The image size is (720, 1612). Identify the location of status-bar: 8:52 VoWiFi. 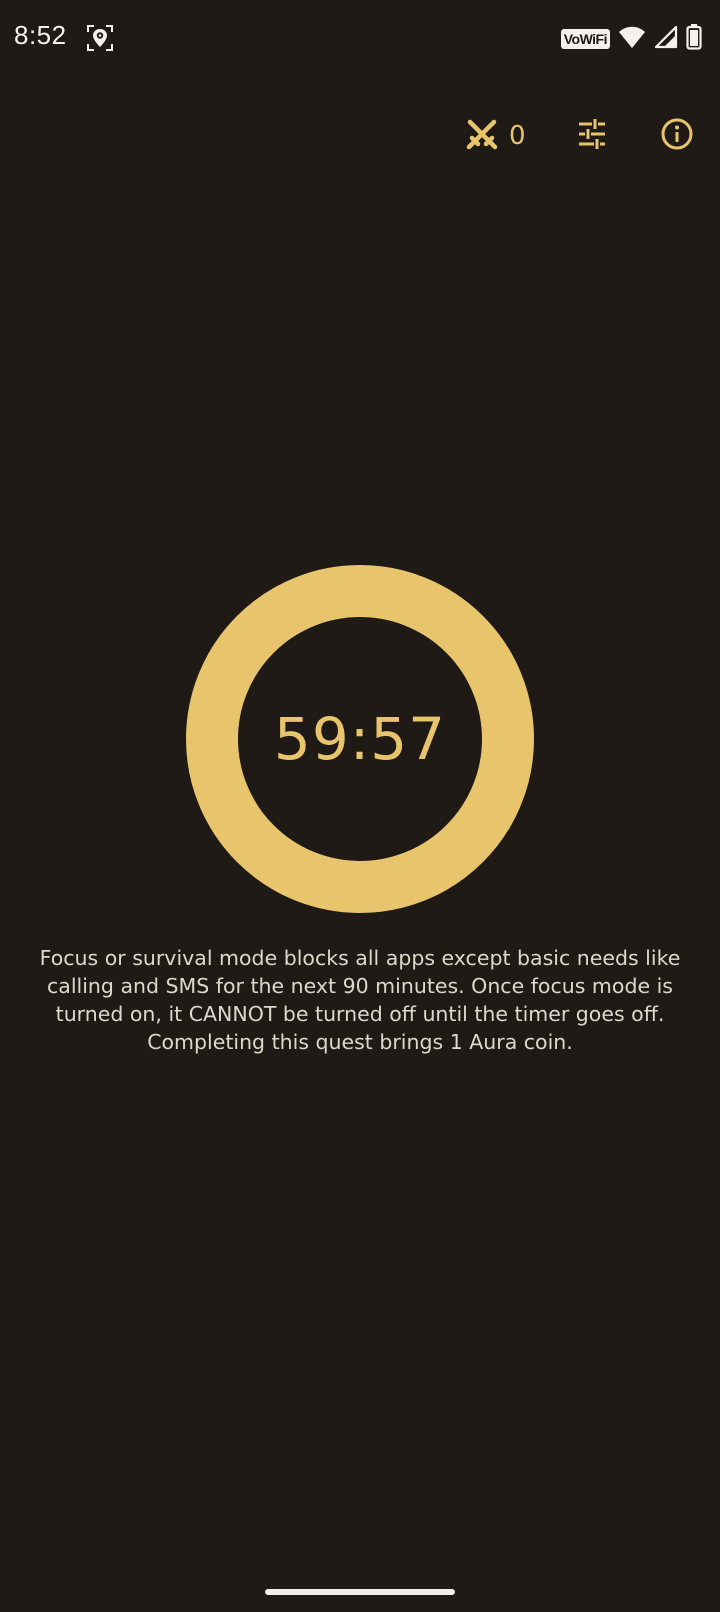
(360, 39).